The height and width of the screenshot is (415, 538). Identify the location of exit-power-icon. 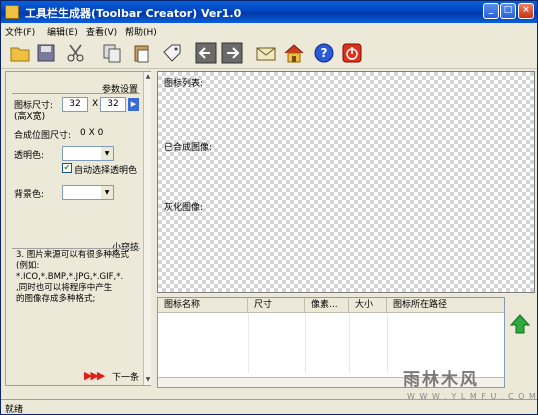
(352, 53).